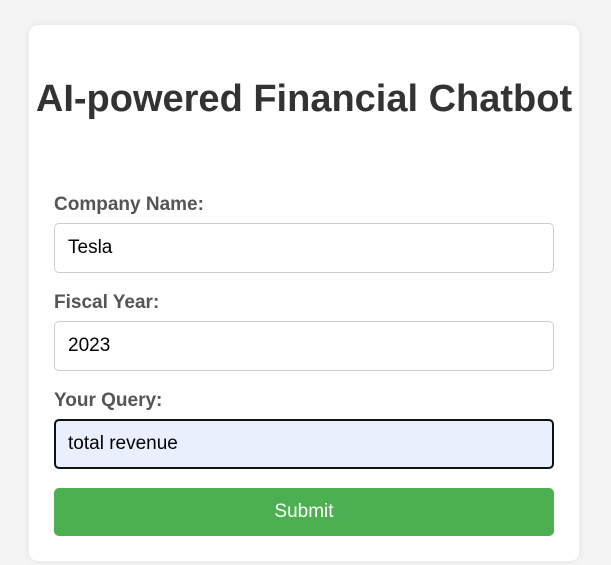  I want to click on query-label: Your Query:, so click(108, 400).